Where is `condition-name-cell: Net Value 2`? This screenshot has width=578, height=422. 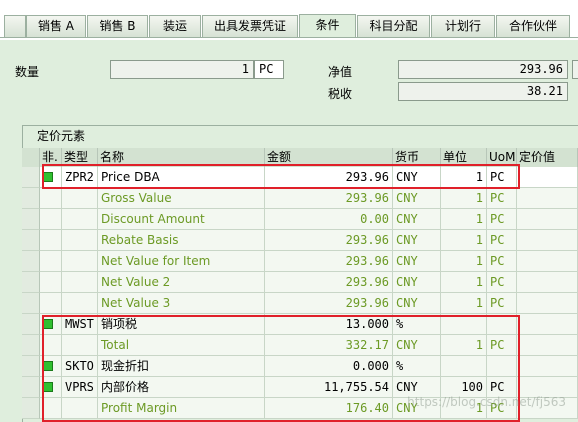
condition-name-cell: Net Value 2 is located at coordinates (181, 282).